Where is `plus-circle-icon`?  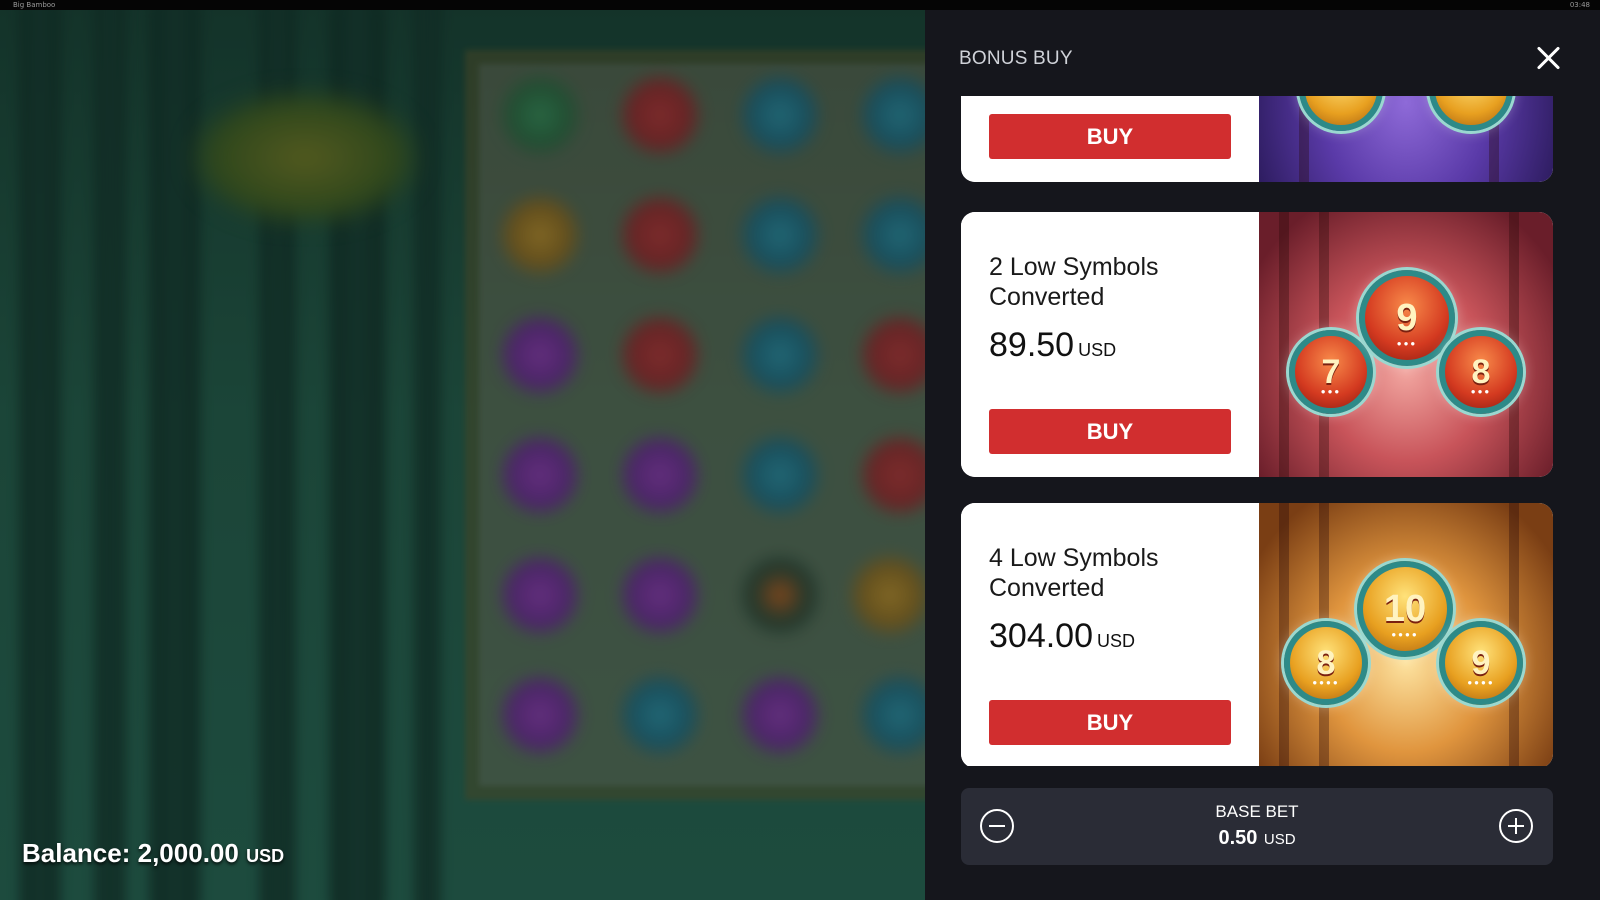 plus-circle-icon is located at coordinates (1516, 826).